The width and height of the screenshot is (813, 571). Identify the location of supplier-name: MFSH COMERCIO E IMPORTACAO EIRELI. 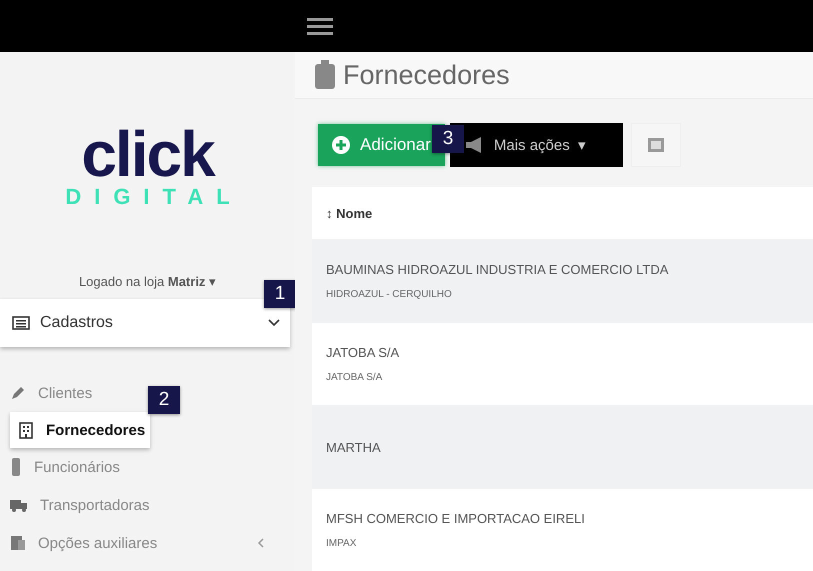
(456, 518).